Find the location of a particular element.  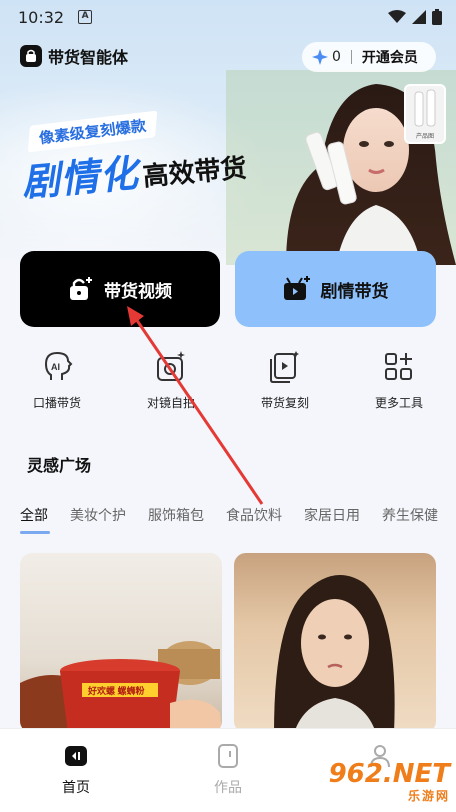

tool-label: 口播带货 is located at coordinates (56, 403).